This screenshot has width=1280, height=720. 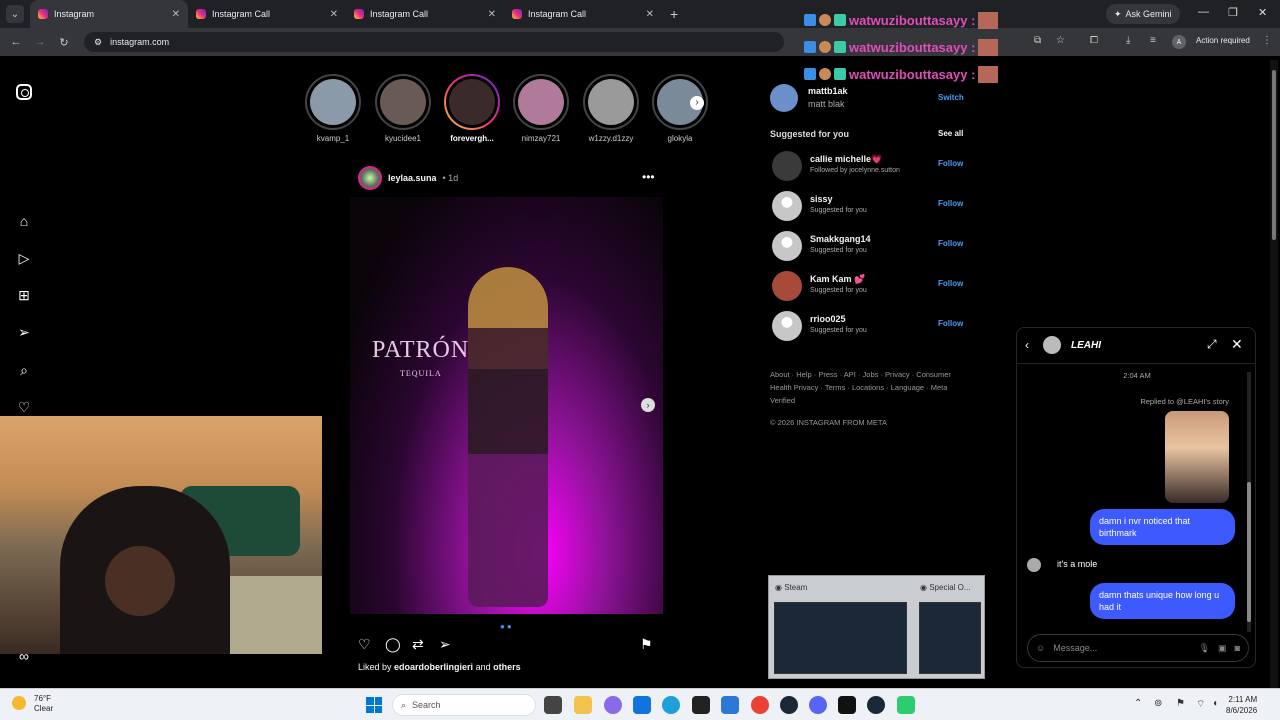 What do you see at coordinates (370, 178) in the screenshot?
I see `post-author-avatar` at bounding box center [370, 178].